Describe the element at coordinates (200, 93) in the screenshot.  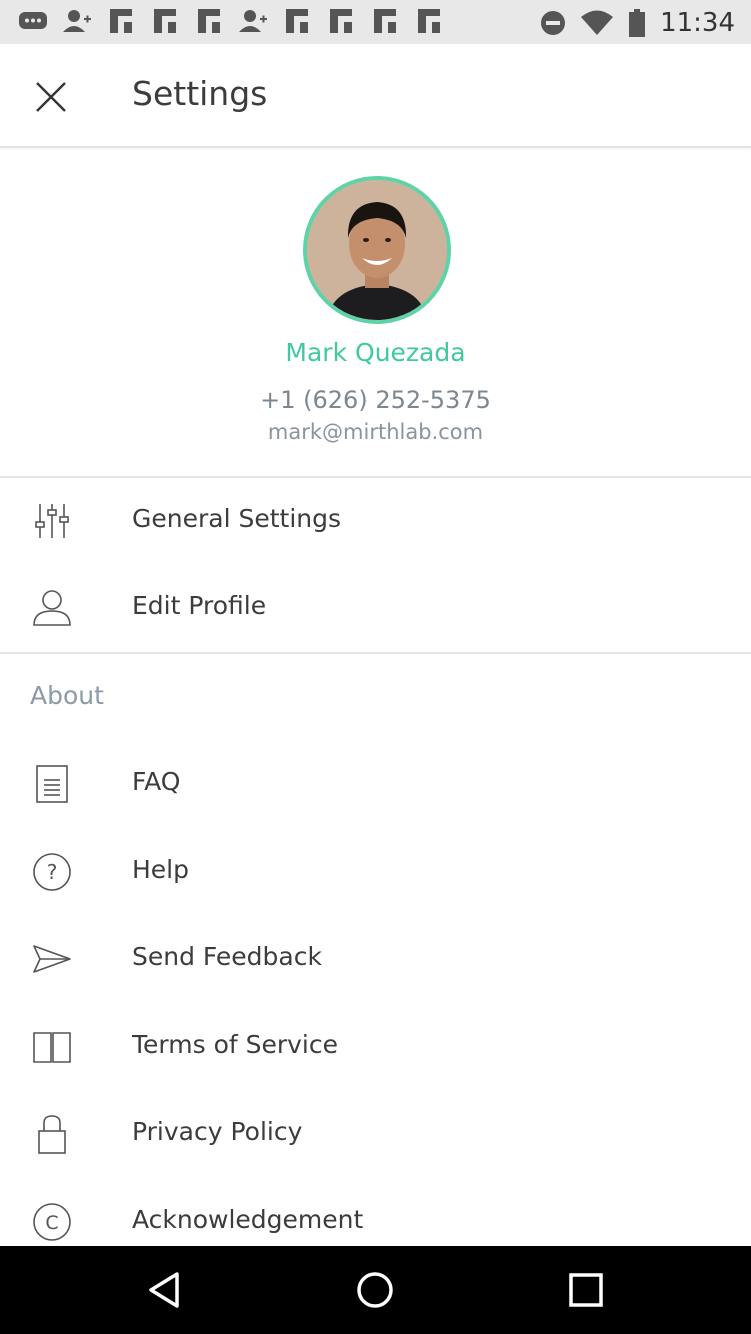
I see `page-title: Settings` at that location.